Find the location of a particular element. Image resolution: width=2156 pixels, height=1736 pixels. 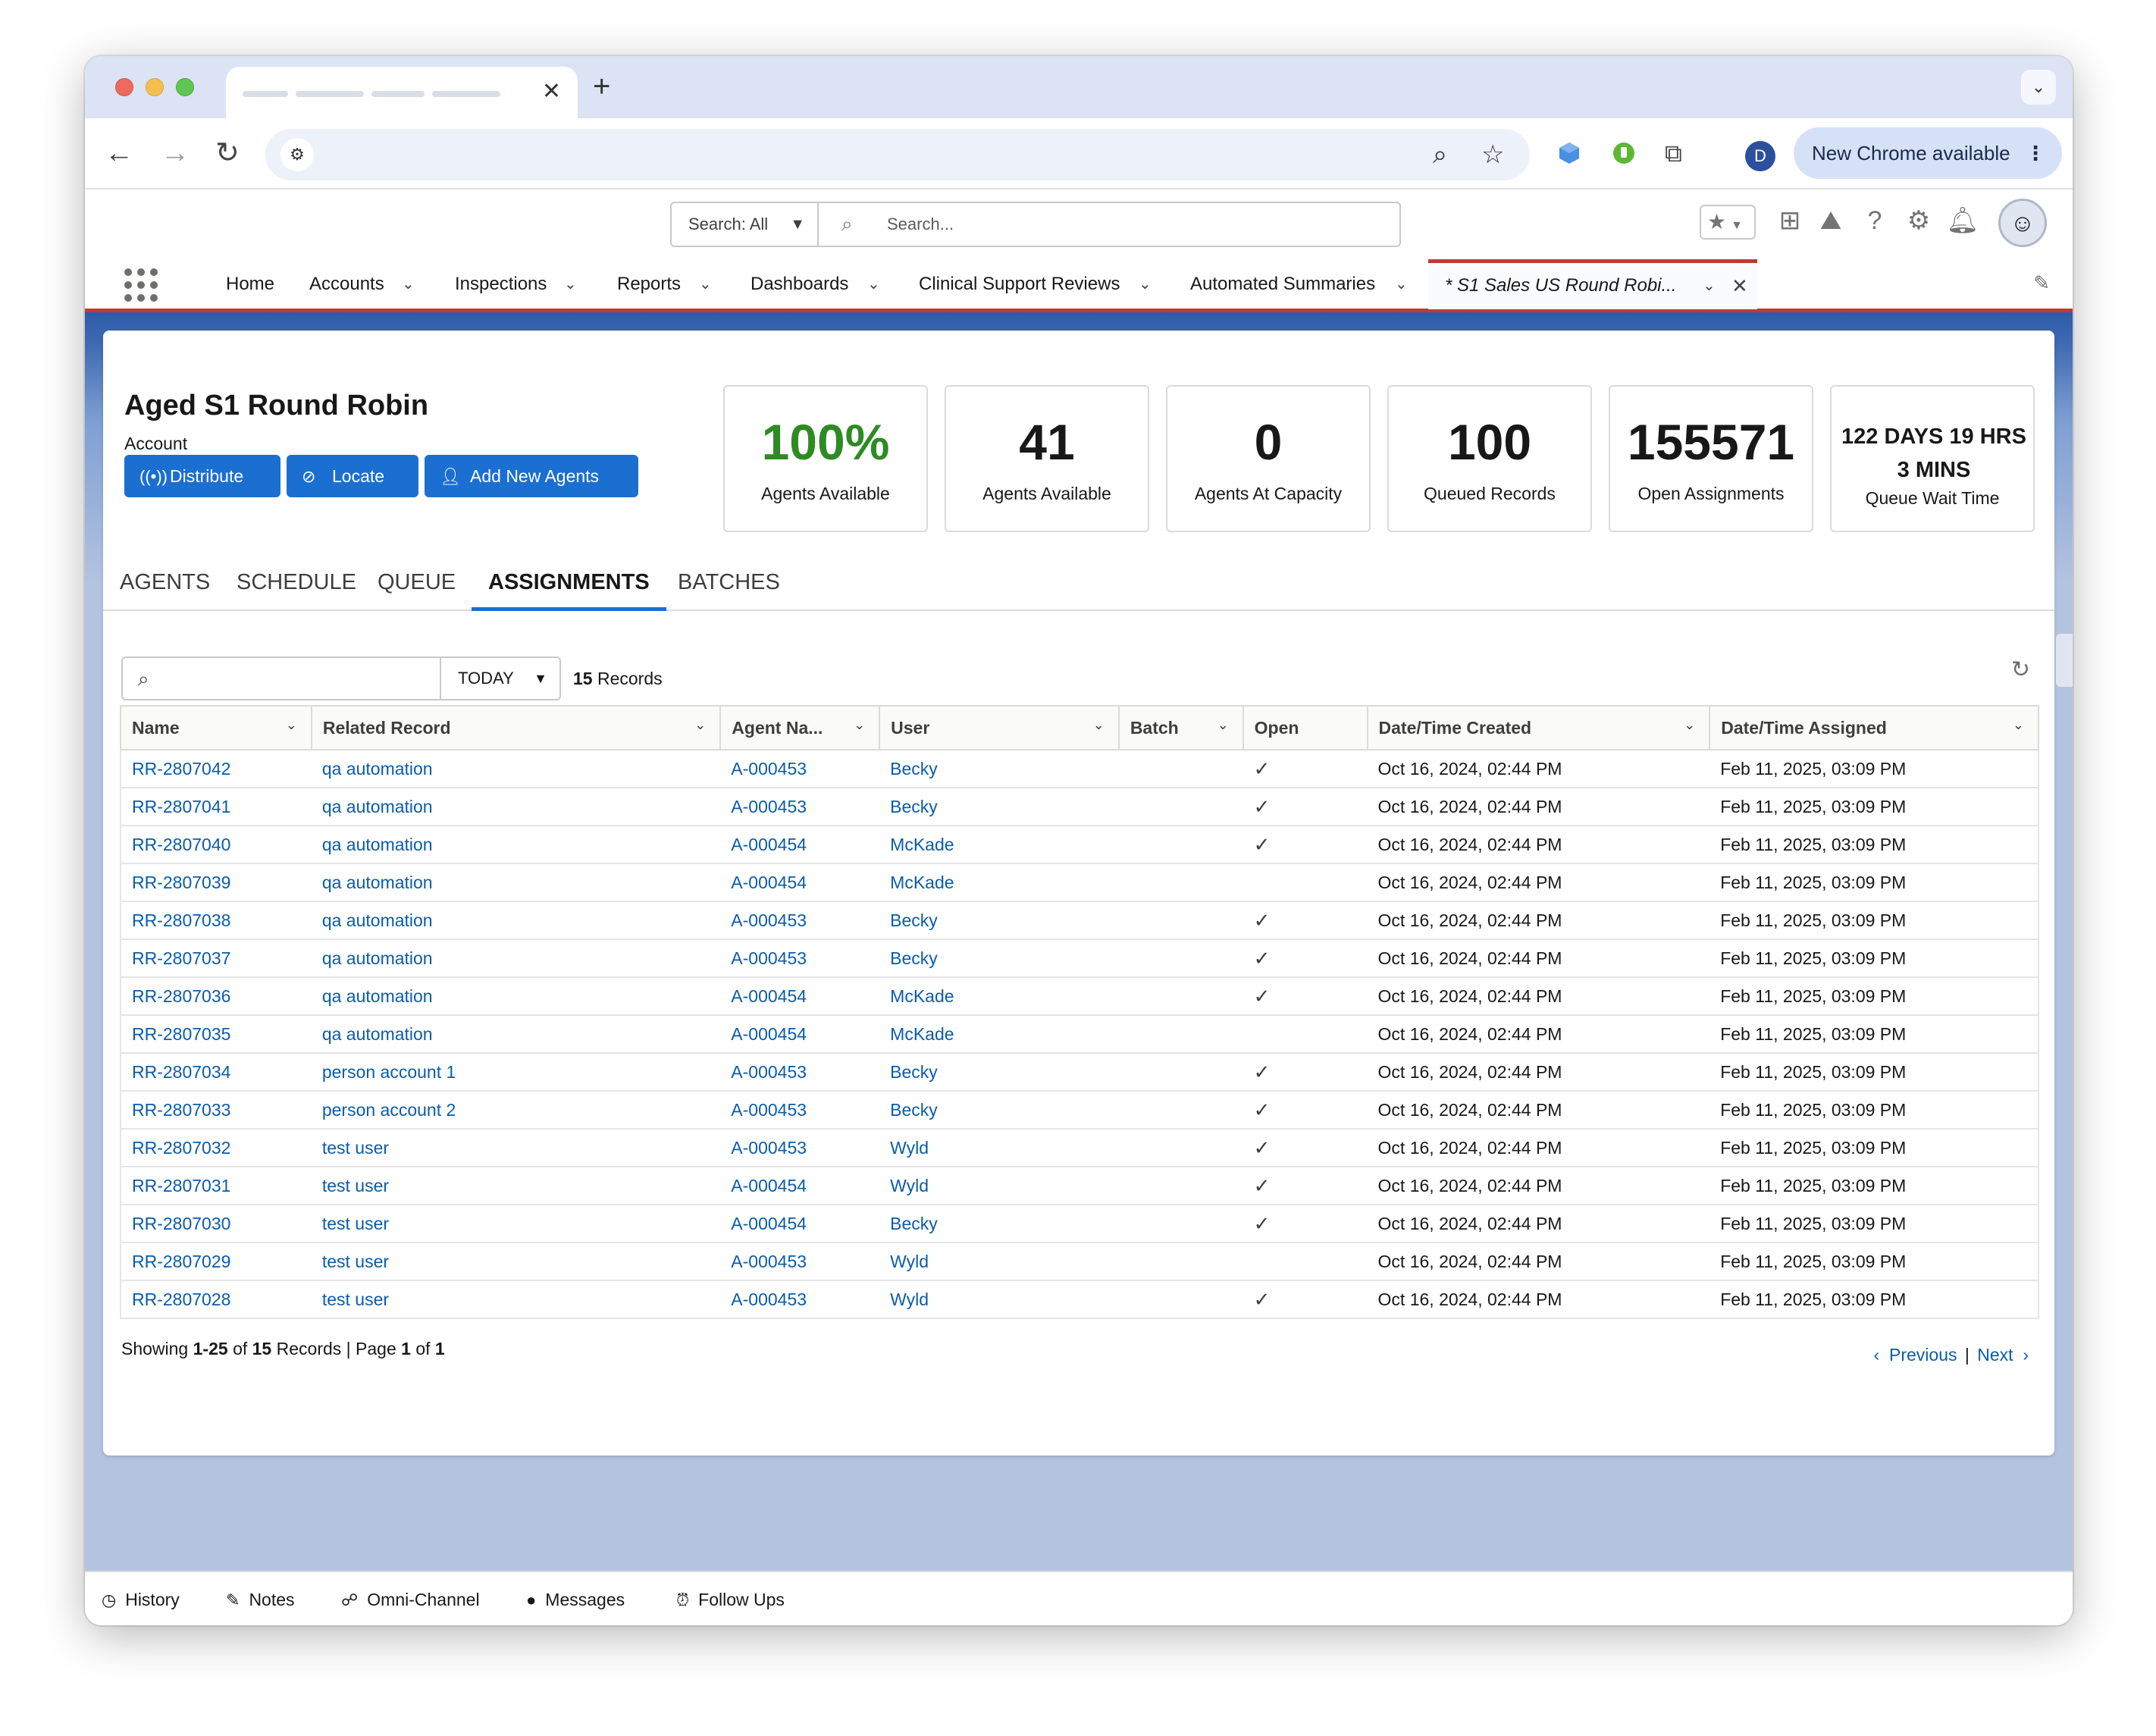

bookmark-star-icon: ☆ is located at coordinates (1492, 154).